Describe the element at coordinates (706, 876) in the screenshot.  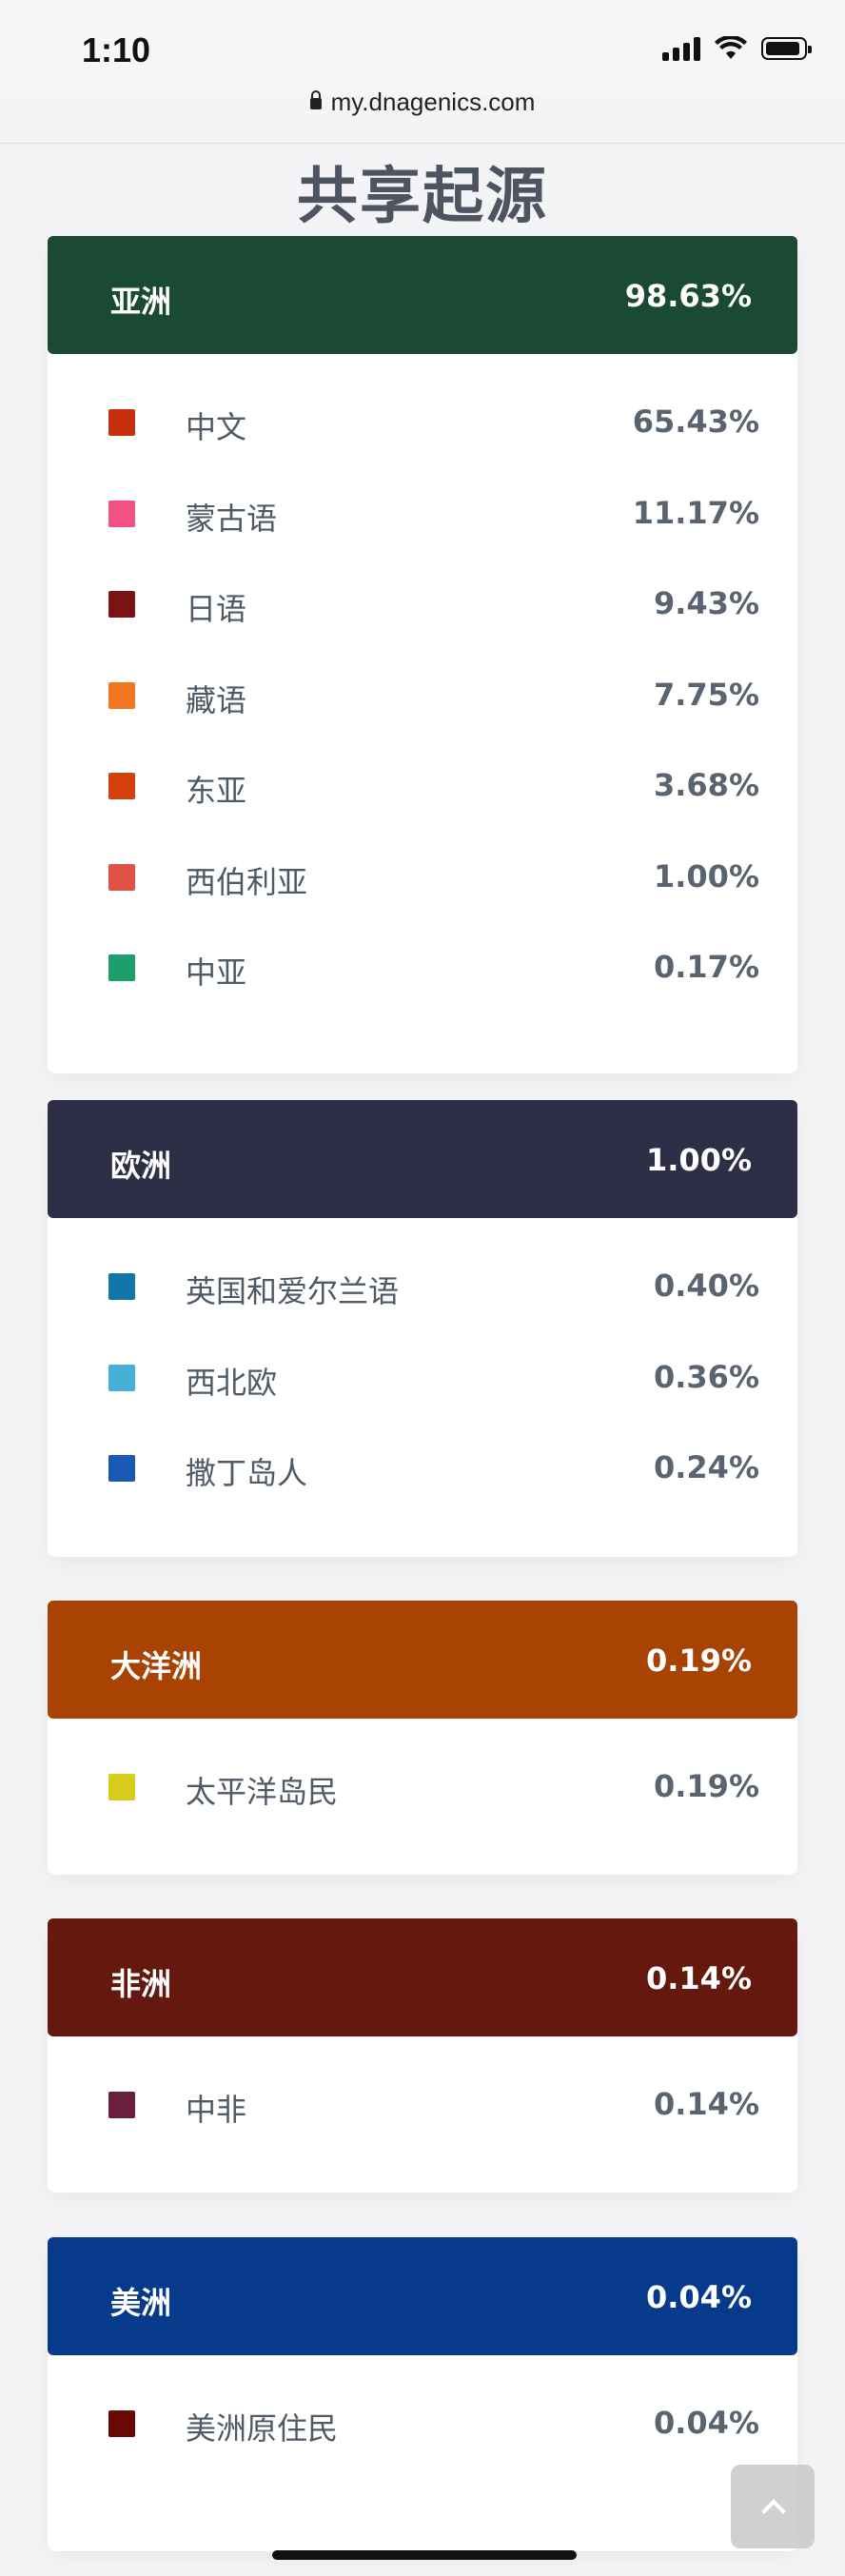
I see `ancestry-percent: 1.00%` at that location.